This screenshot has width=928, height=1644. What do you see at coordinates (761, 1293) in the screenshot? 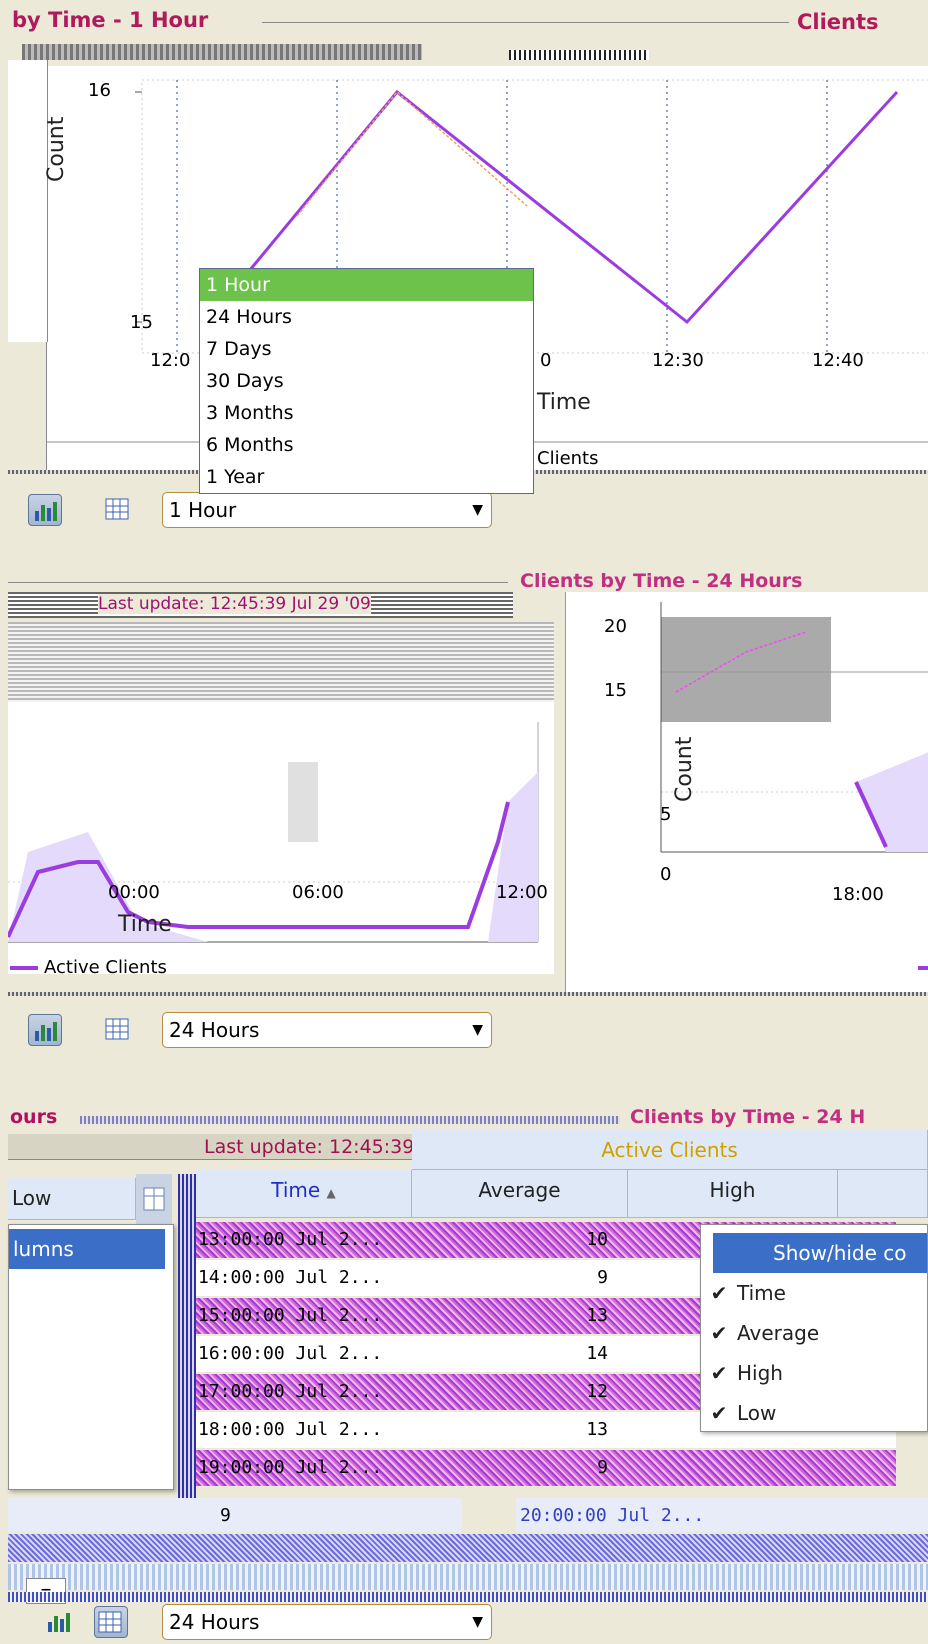
I see `menu-item-time-label: Time` at bounding box center [761, 1293].